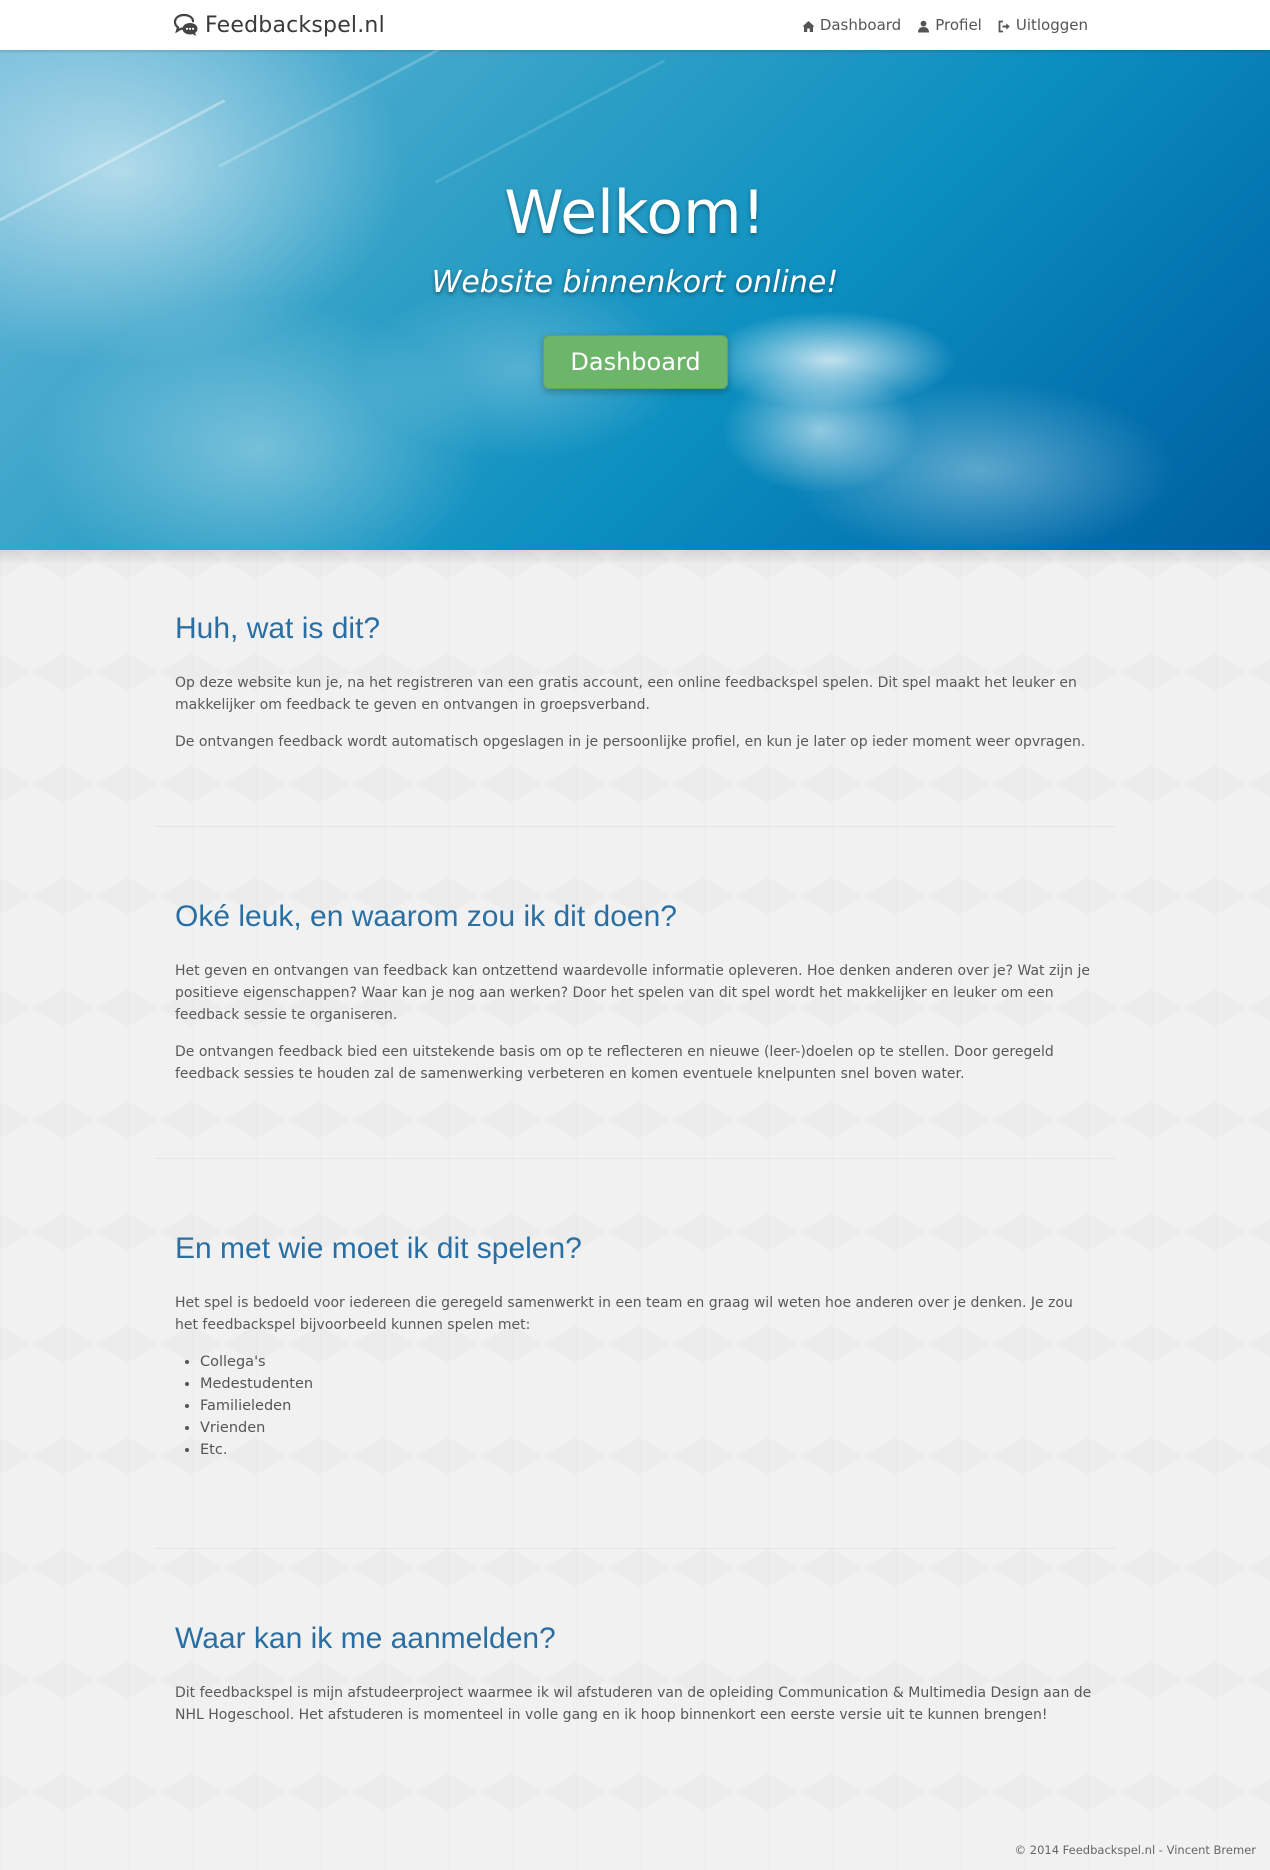 This screenshot has width=1270, height=1870. What do you see at coordinates (635, 213) in the screenshot?
I see `hero-title: Welkom!` at bounding box center [635, 213].